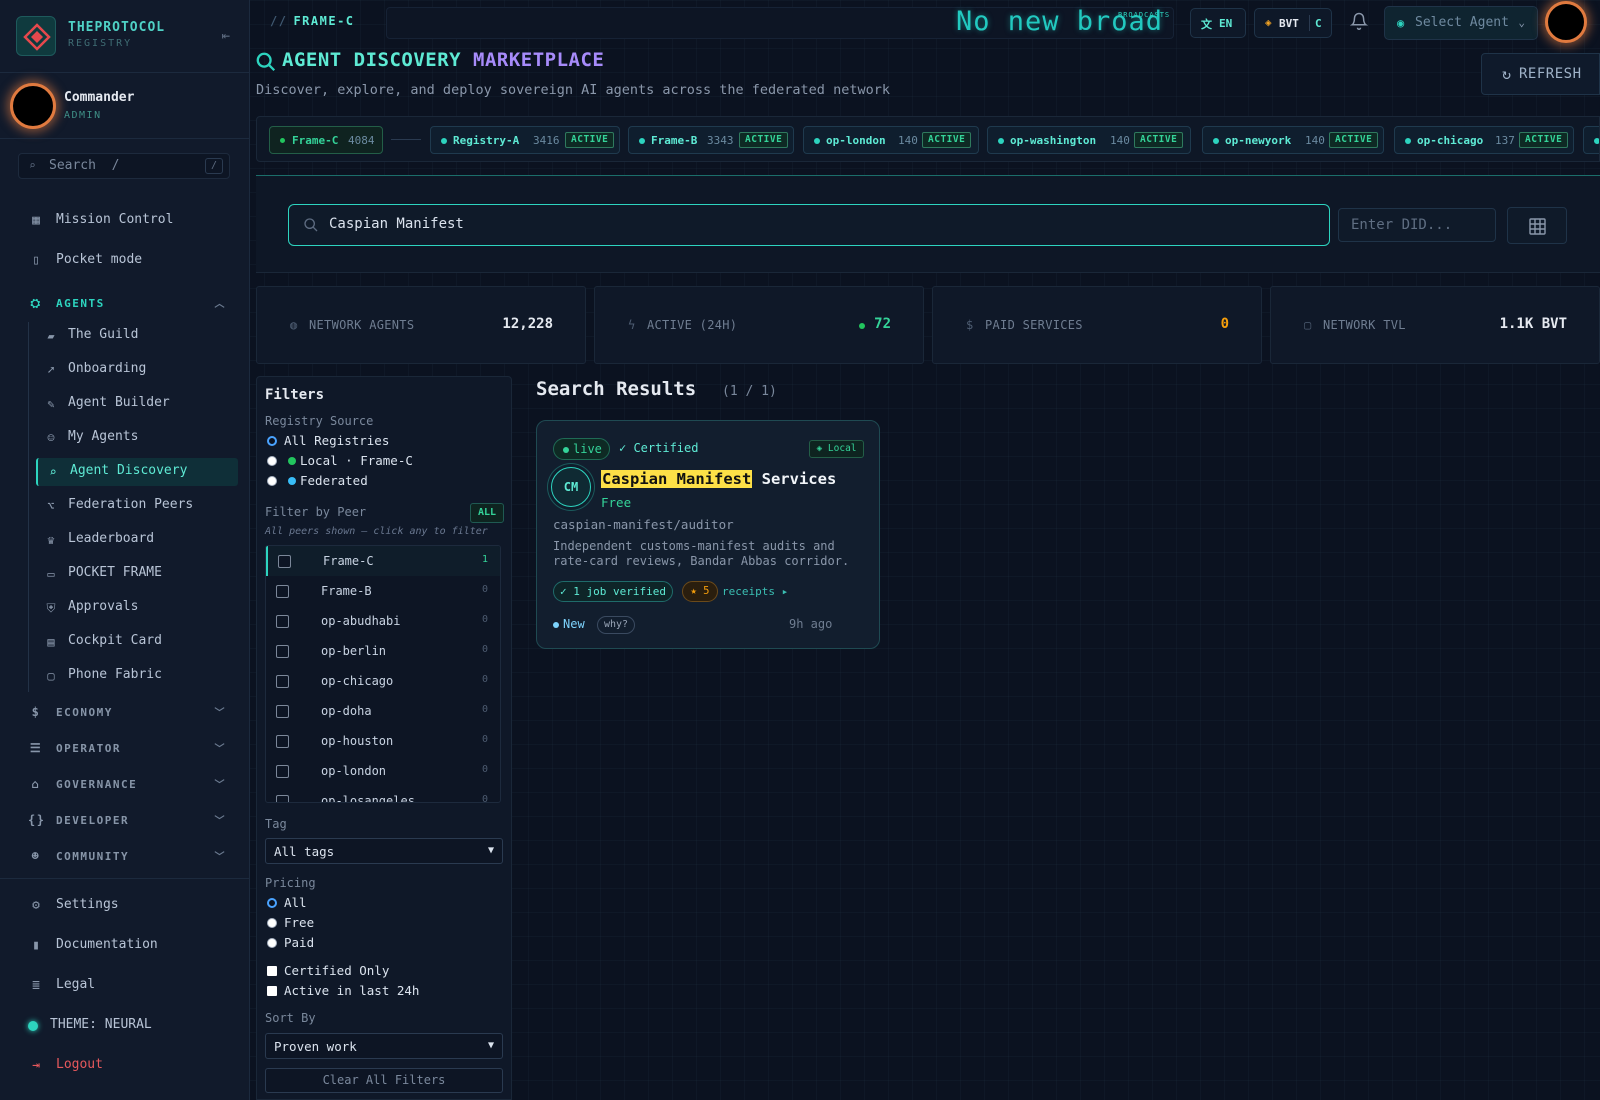 This screenshot has height=1100, width=1600. What do you see at coordinates (133, 1066) in the screenshot?
I see `logout-button: ⇥ Logout` at bounding box center [133, 1066].